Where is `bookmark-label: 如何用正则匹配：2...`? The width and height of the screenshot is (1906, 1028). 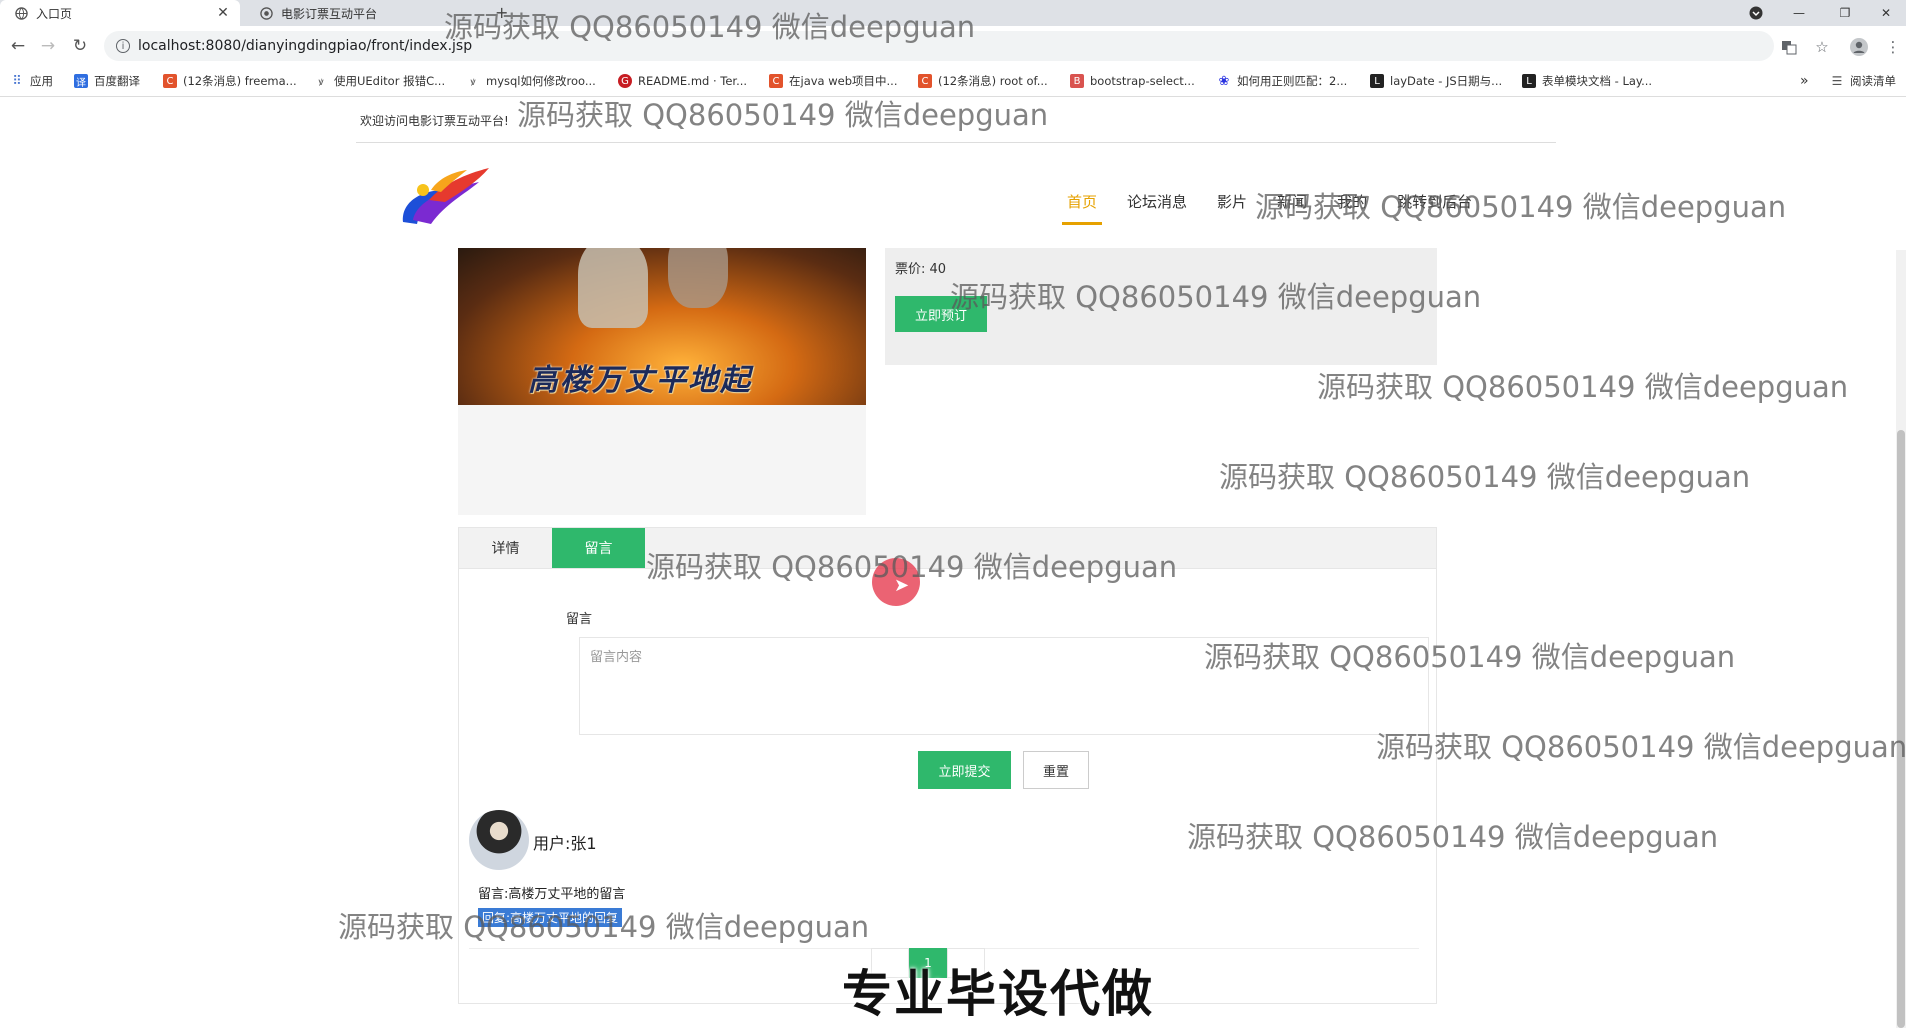
bookmark-label: 如何用正则匹配：2... is located at coordinates (1292, 81).